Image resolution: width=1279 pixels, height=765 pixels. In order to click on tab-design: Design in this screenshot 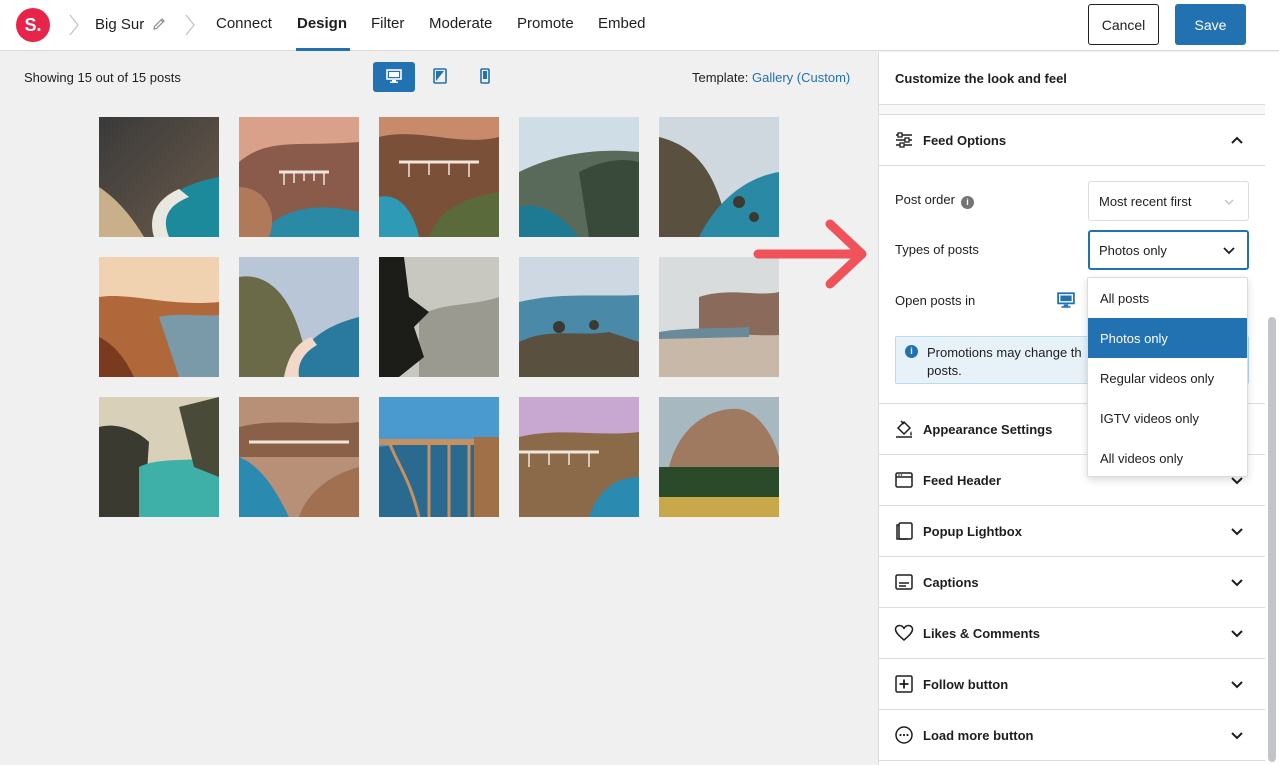, I will do `click(322, 23)`.